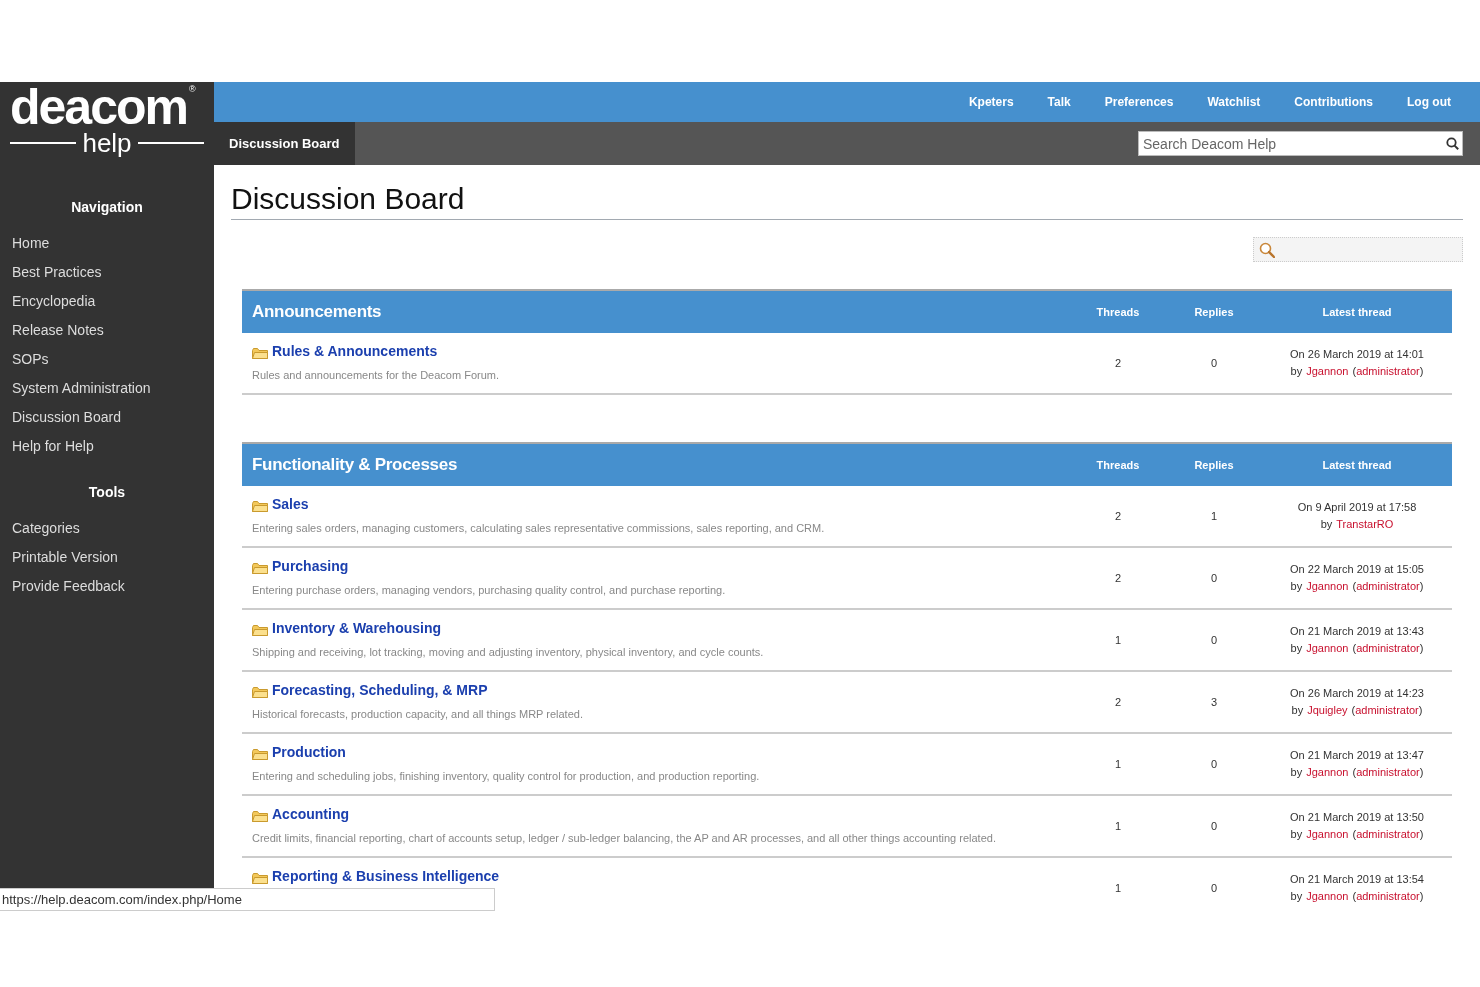  I want to click on logo-wordmark: deacom, so click(98, 107).